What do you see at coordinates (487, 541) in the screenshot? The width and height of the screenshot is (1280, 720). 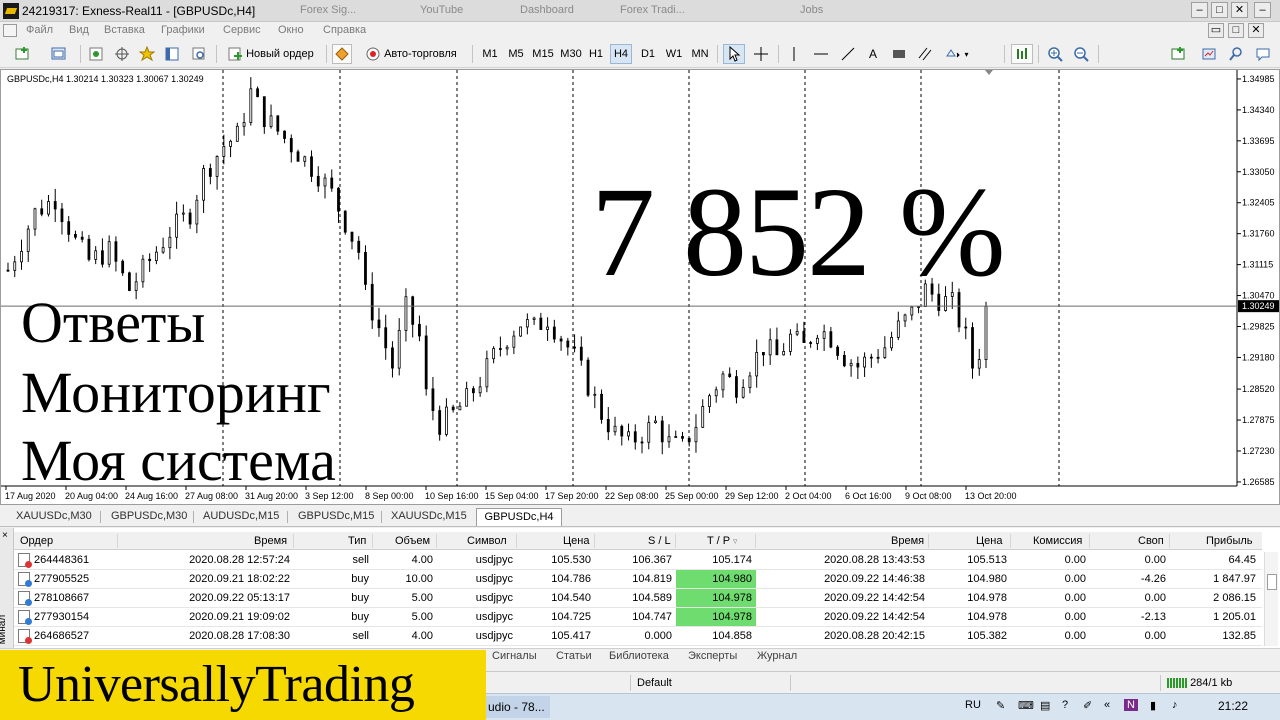 I see `column-symbol: Символ` at bounding box center [487, 541].